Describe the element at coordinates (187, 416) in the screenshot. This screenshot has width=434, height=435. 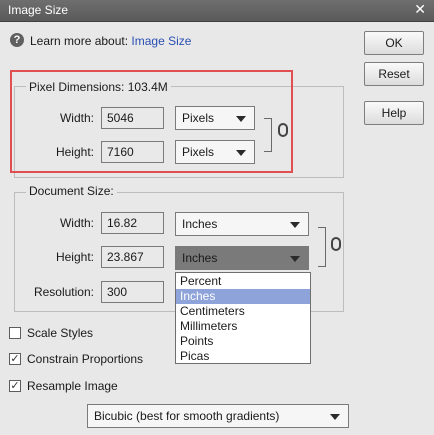
I see `resample-method-value: Bicubic (best for smooth gradients)` at that location.